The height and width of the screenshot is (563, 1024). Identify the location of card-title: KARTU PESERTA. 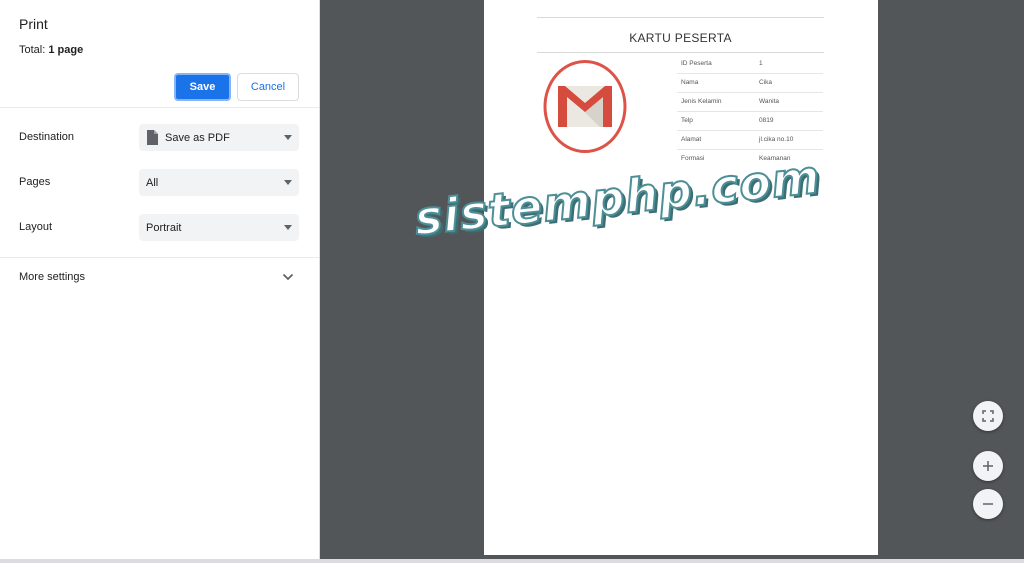
(680, 38).